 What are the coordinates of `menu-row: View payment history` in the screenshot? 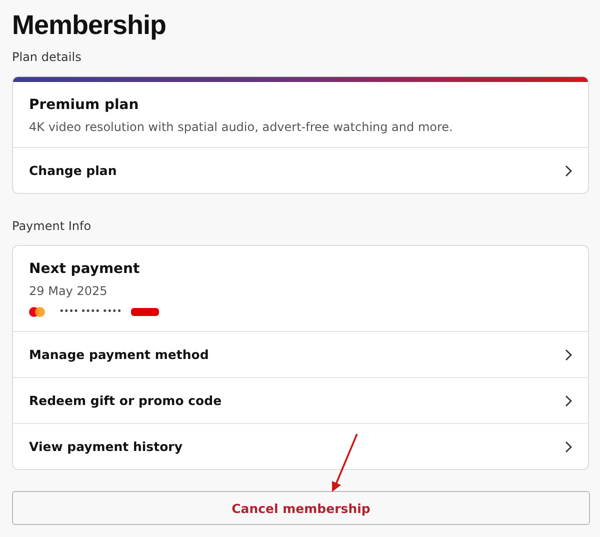 It's located at (300, 446).